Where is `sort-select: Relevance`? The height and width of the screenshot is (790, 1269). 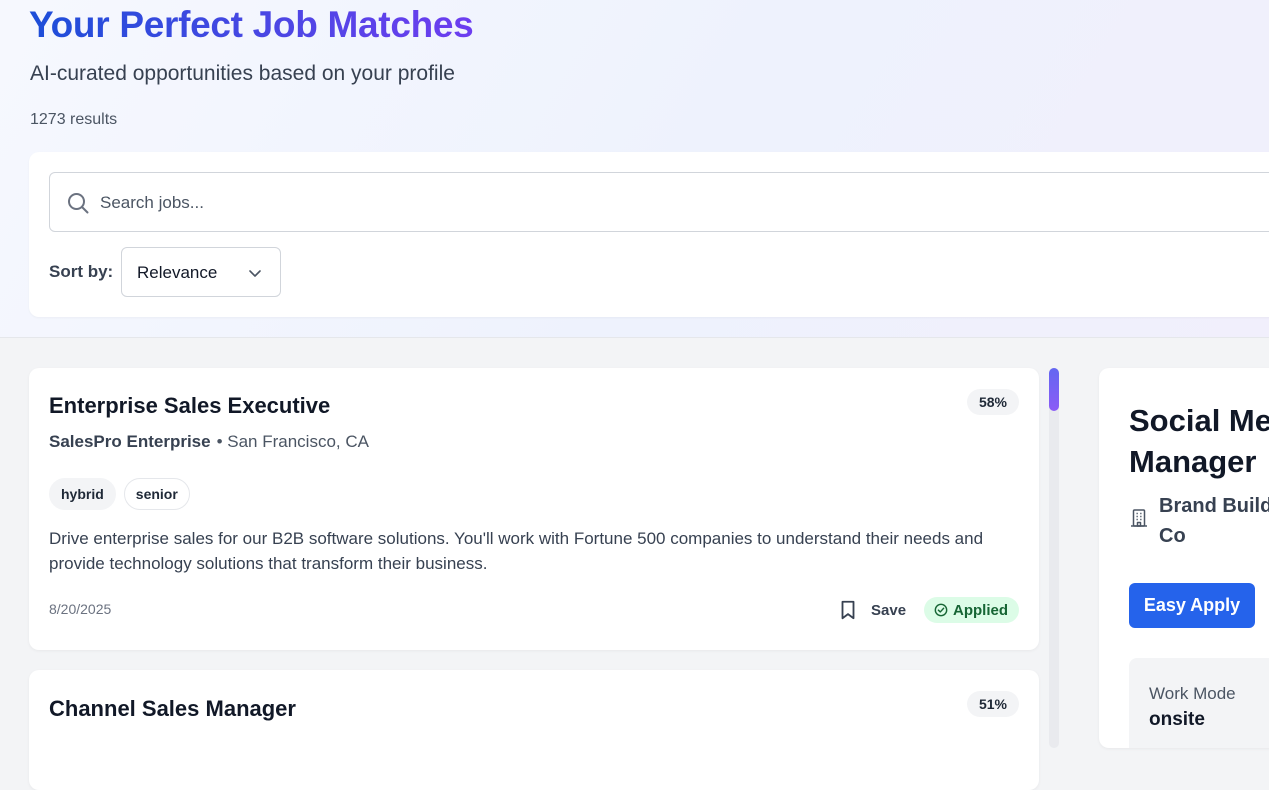
sort-select: Relevance is located at coordinates (201, 272).